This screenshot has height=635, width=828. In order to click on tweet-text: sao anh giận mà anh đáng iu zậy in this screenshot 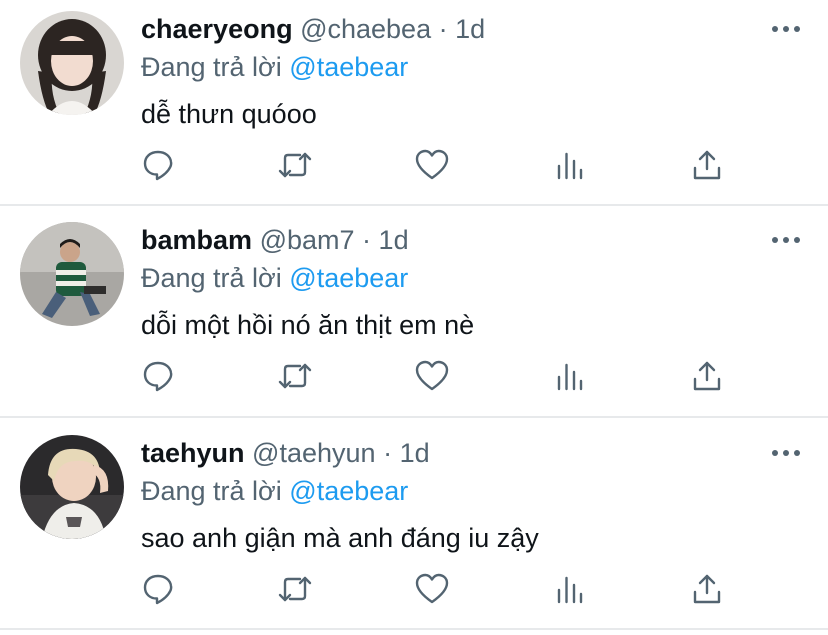, I will do `click(340, 538)`.